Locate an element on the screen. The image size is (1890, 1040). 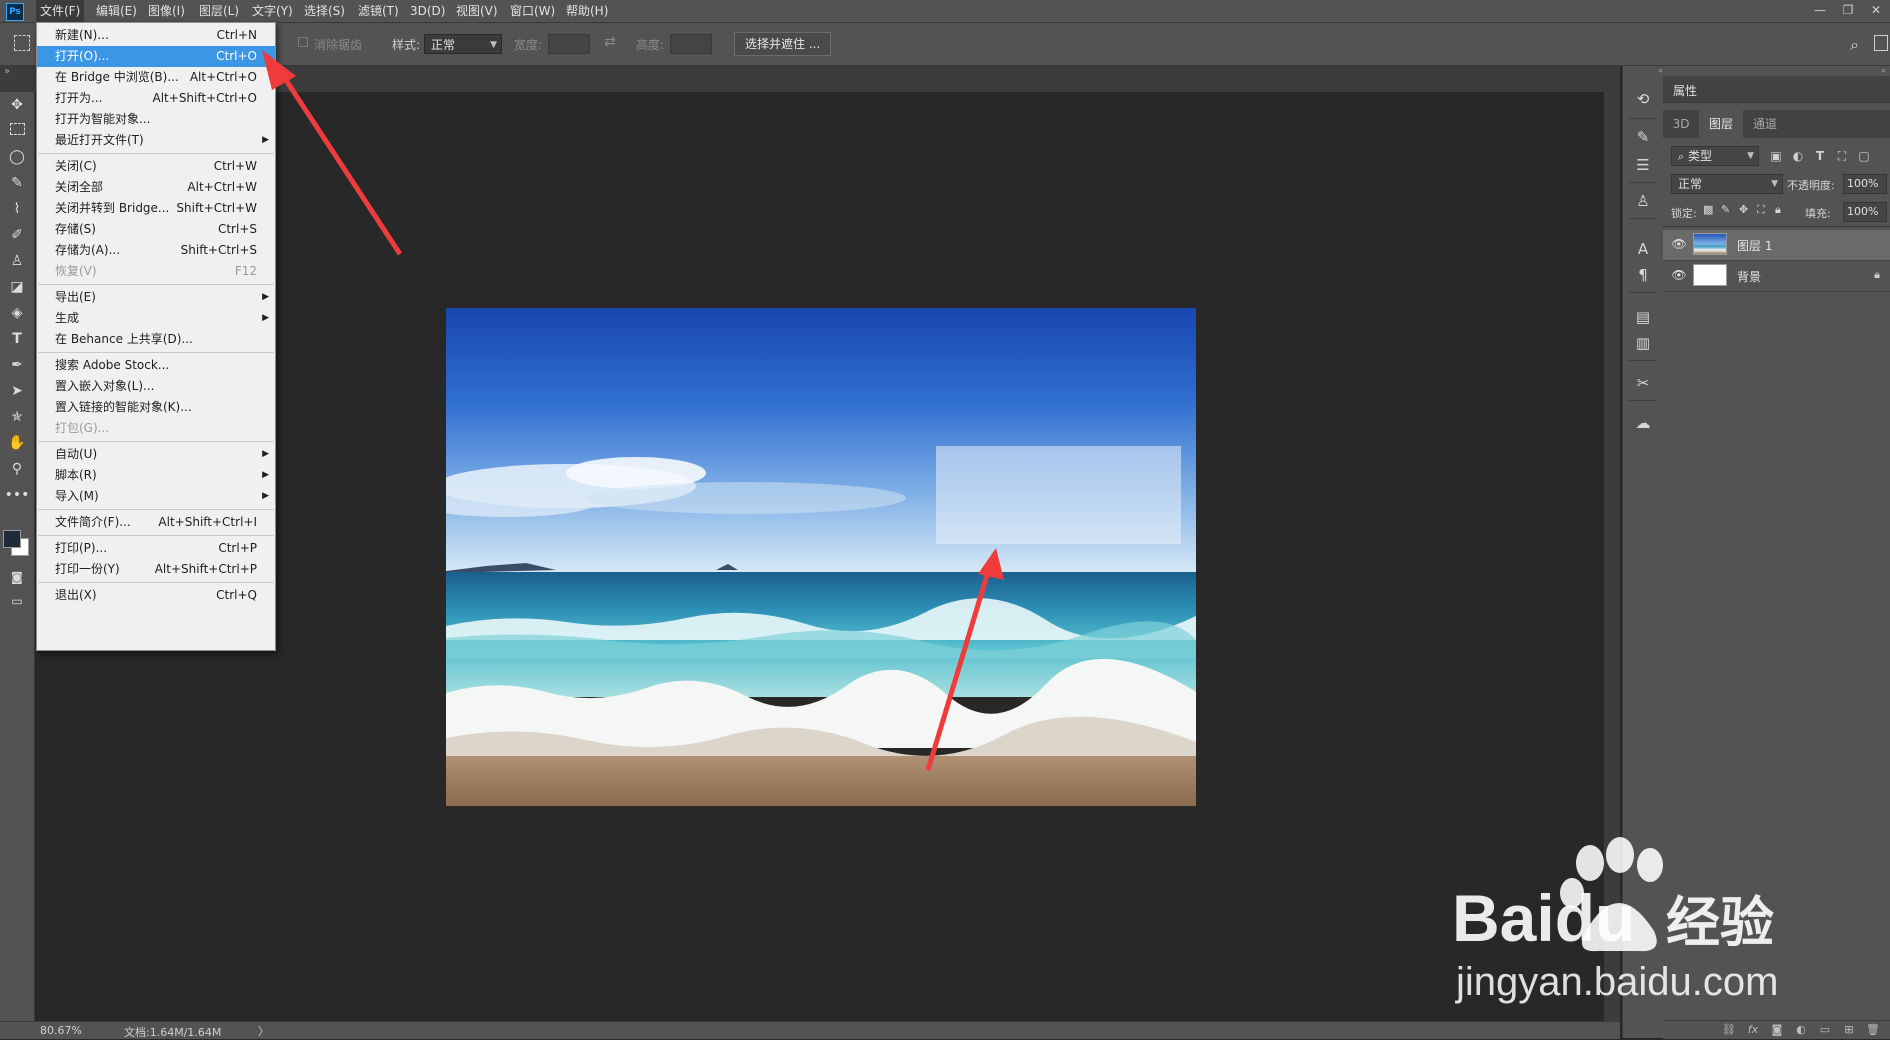
arrow-to-open-item is located at coordinates (332, 153).